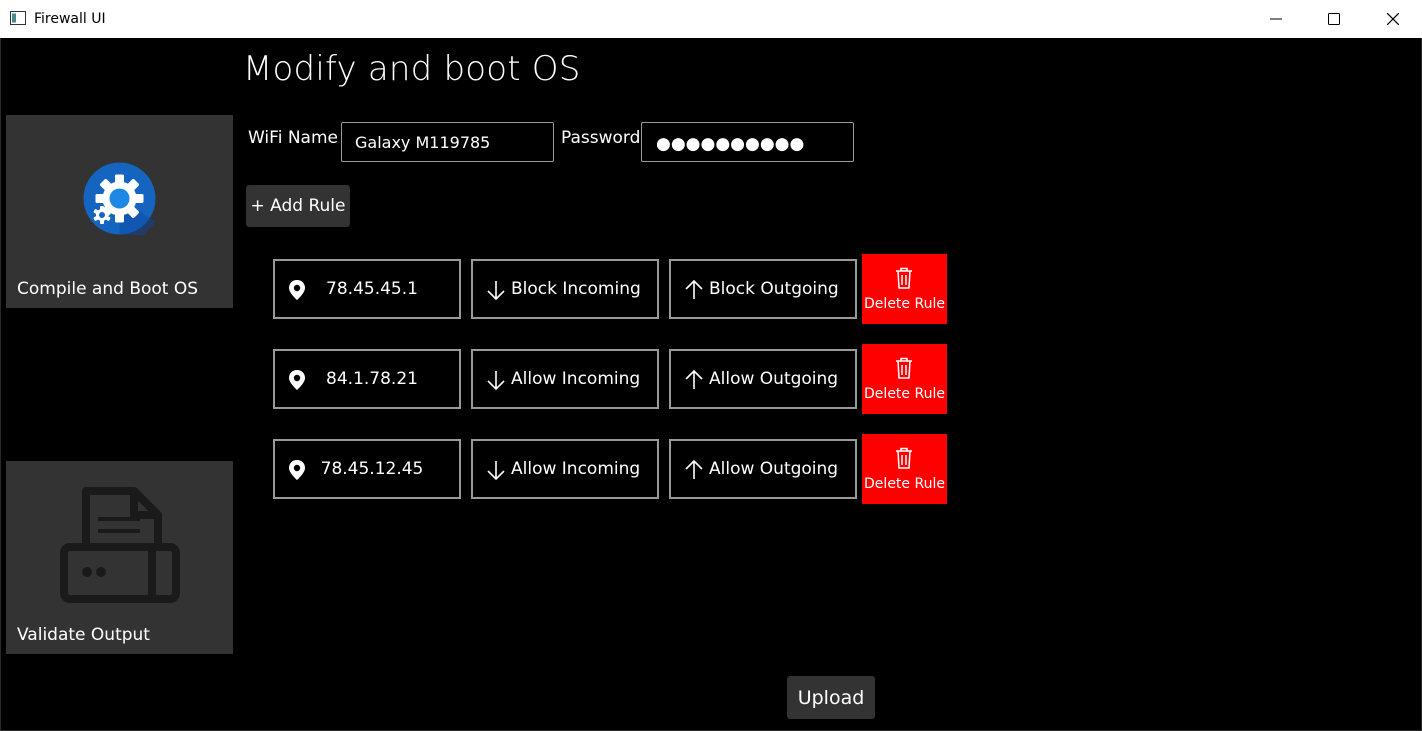 The height and width of the screenshot is (731, 1422). Describe the element at coordinates (108, 289) in the screenshot. I see `sidebar-item-label: Compile and Boot OS` at that location.